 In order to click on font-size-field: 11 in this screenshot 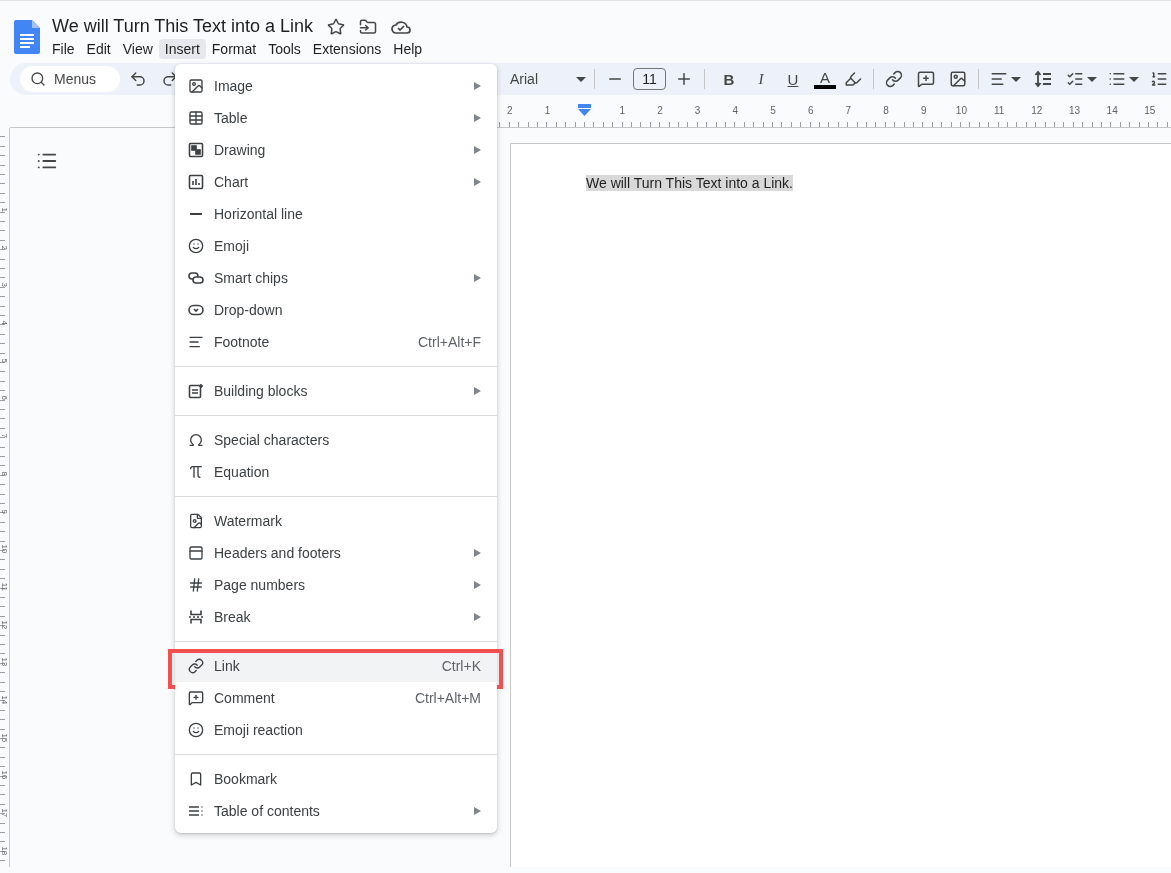, I will do `click(649, 79)`.